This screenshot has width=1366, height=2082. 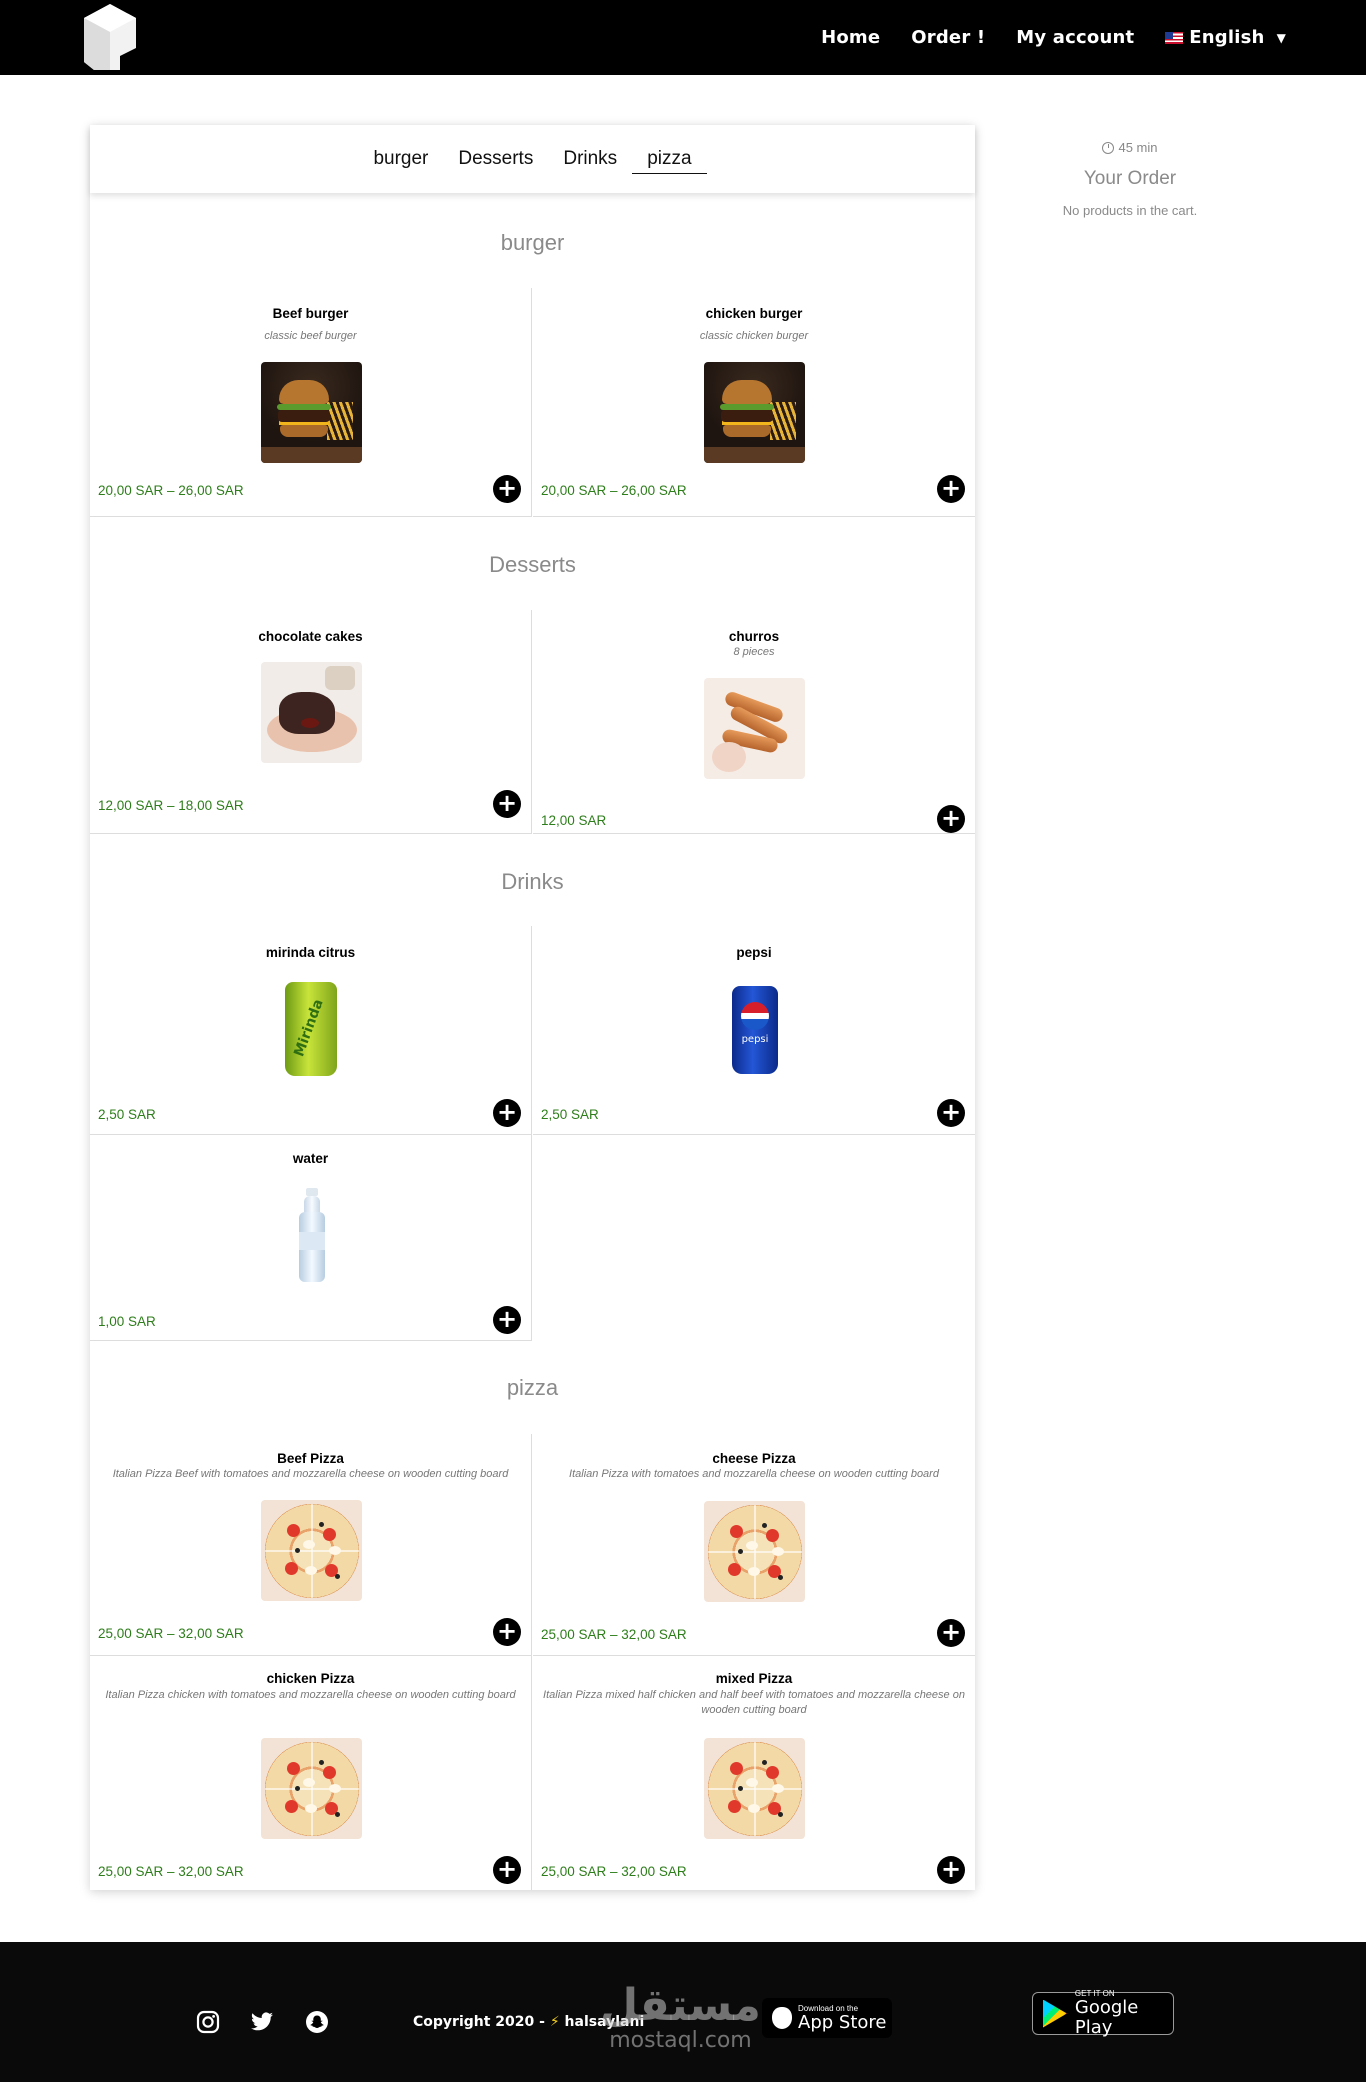 What do you see at coordinates (311, 1788) in the screenshot?
I see `product-image-chicken-pizza` at bounding box center [311, 1788].